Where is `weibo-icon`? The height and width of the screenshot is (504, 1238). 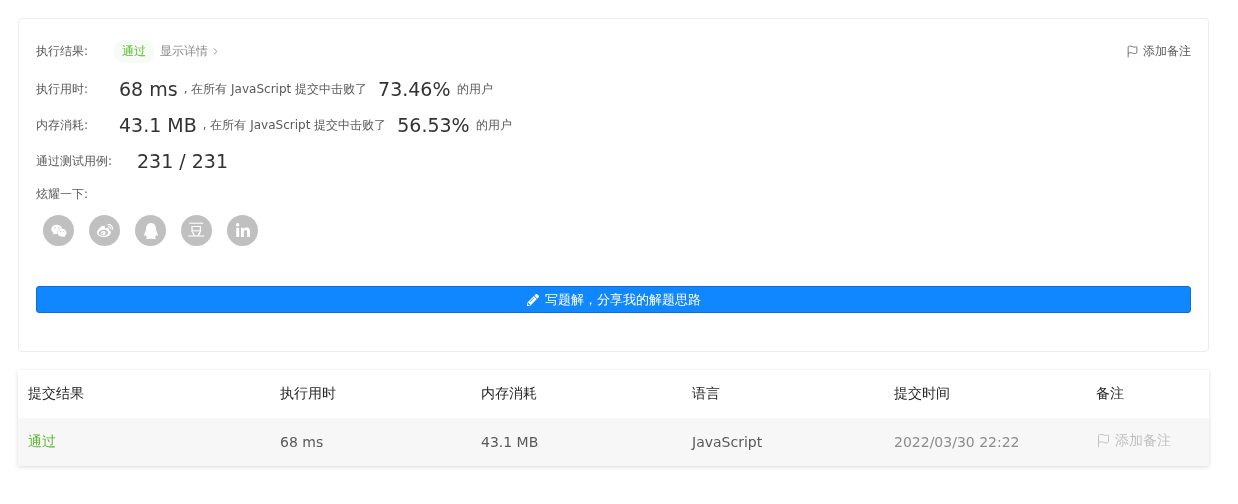 weibo-icon is located at coordinates (104, 230).